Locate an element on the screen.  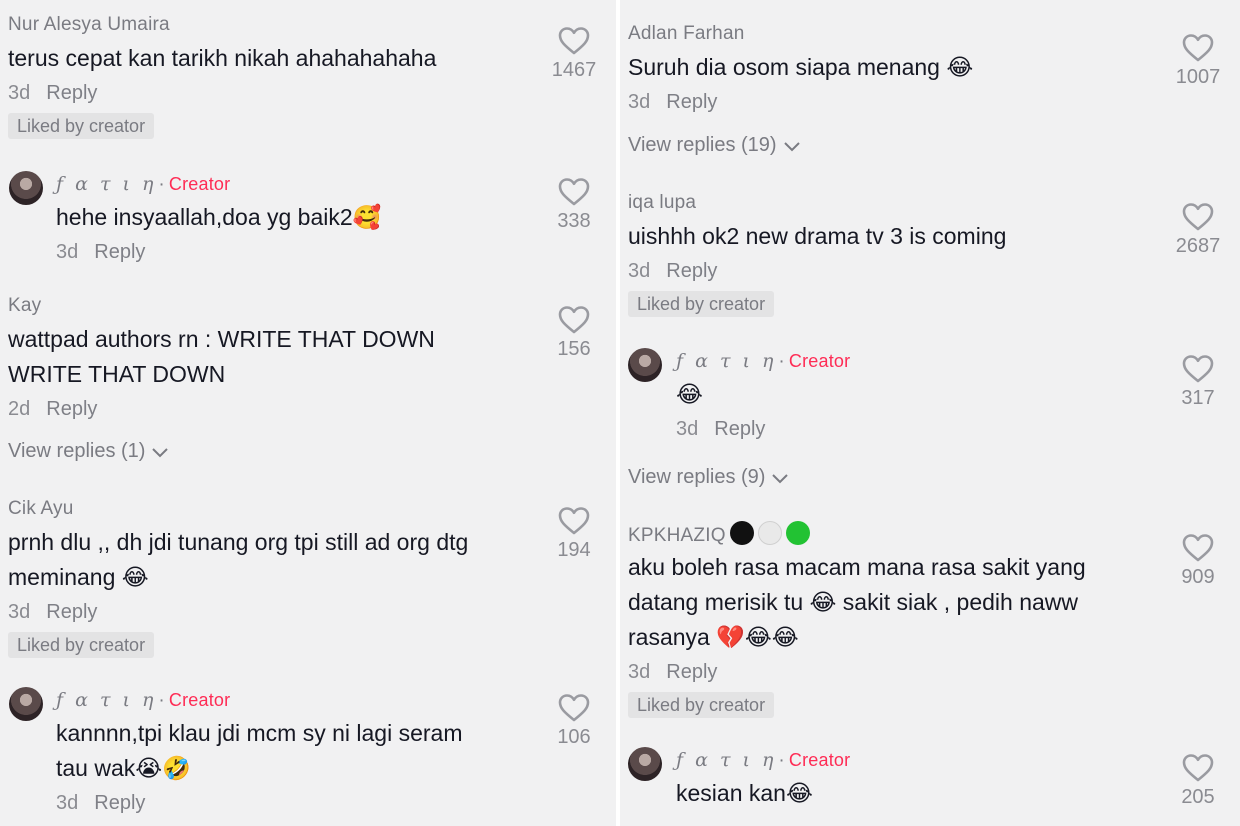
like-button: 338 is located at coordinates (574, 205).